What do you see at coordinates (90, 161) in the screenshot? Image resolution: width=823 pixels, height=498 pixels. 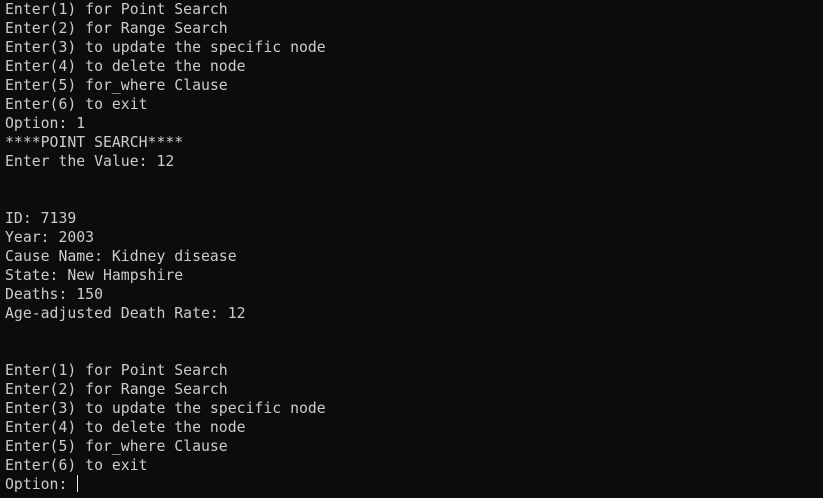 I see `value-prompt-line: Enter the Value: 12` at bounding box center [90, 161].